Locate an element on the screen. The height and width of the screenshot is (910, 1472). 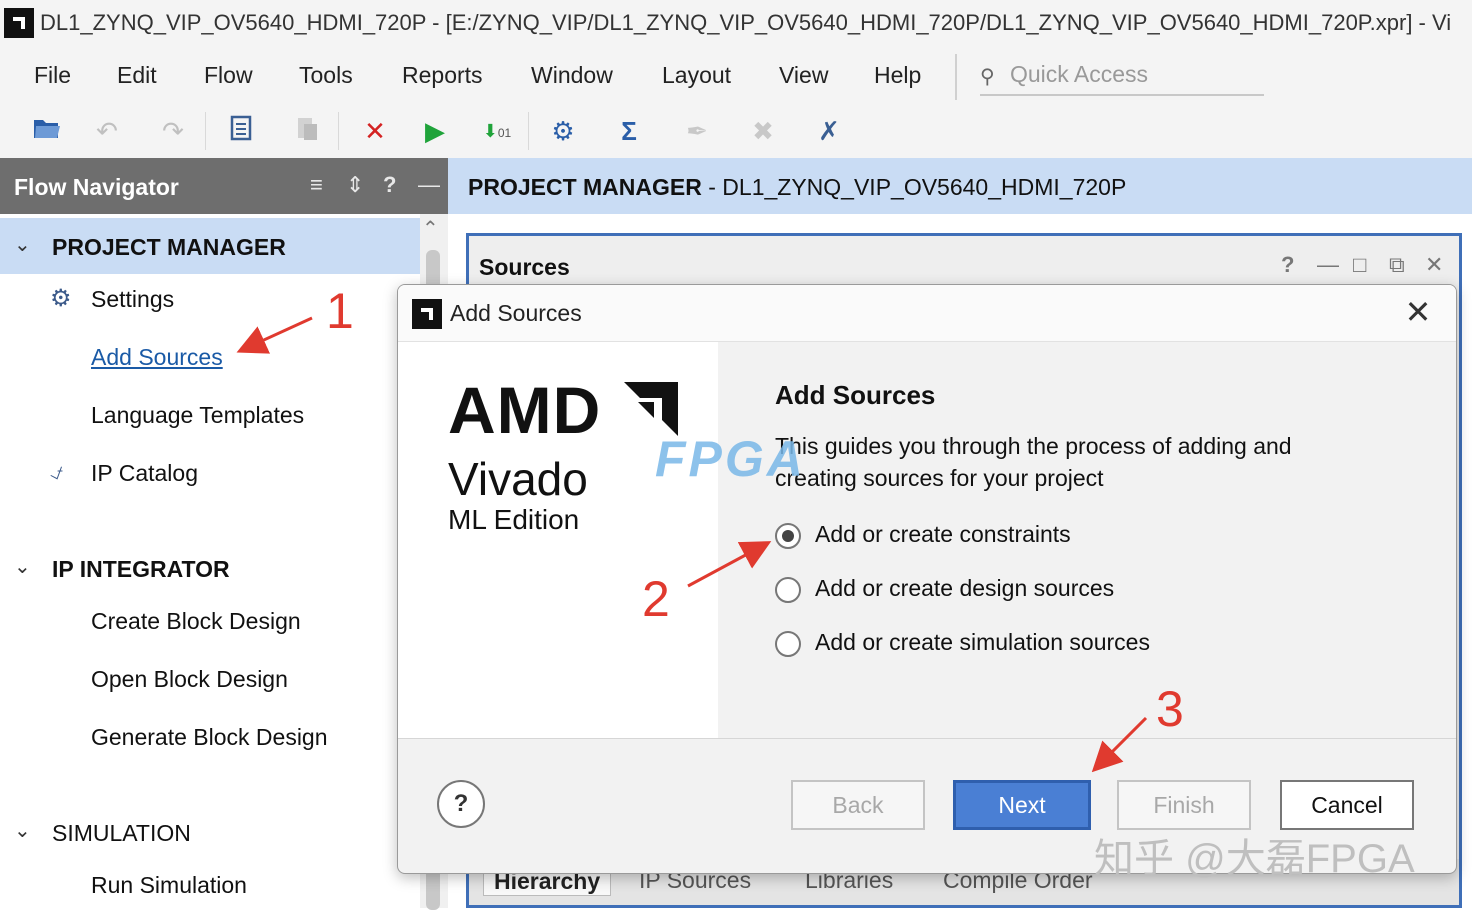
watermark-text: 知乎 @大磊FPGA is located at coordinates (1254, 859).